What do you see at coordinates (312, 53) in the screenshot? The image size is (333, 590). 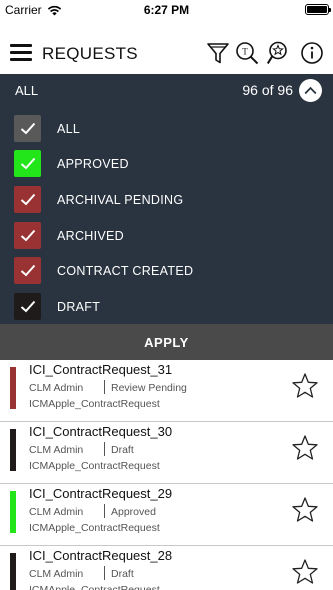 I see `info-icon` at bounding box center [312, 53].